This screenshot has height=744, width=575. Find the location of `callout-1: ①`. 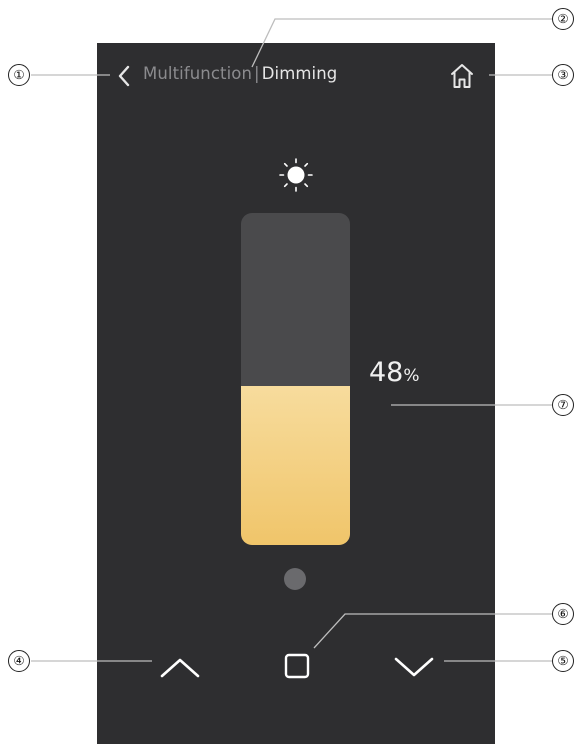

callout-1: ① is located at coordinates (19, 75).